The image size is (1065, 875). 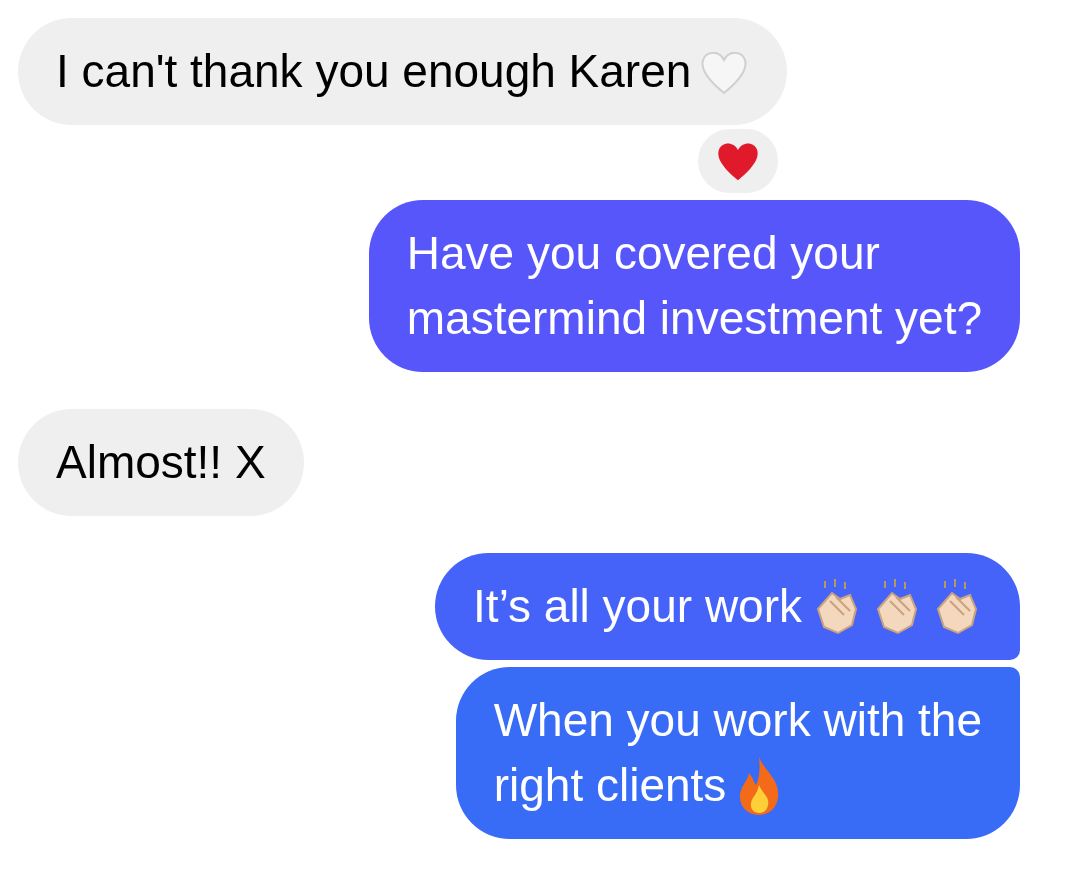 What do you see at coordinates (161, 462) in the screenshot?
I see `message-text: Almost!! X` at bounding box center [161, 462].